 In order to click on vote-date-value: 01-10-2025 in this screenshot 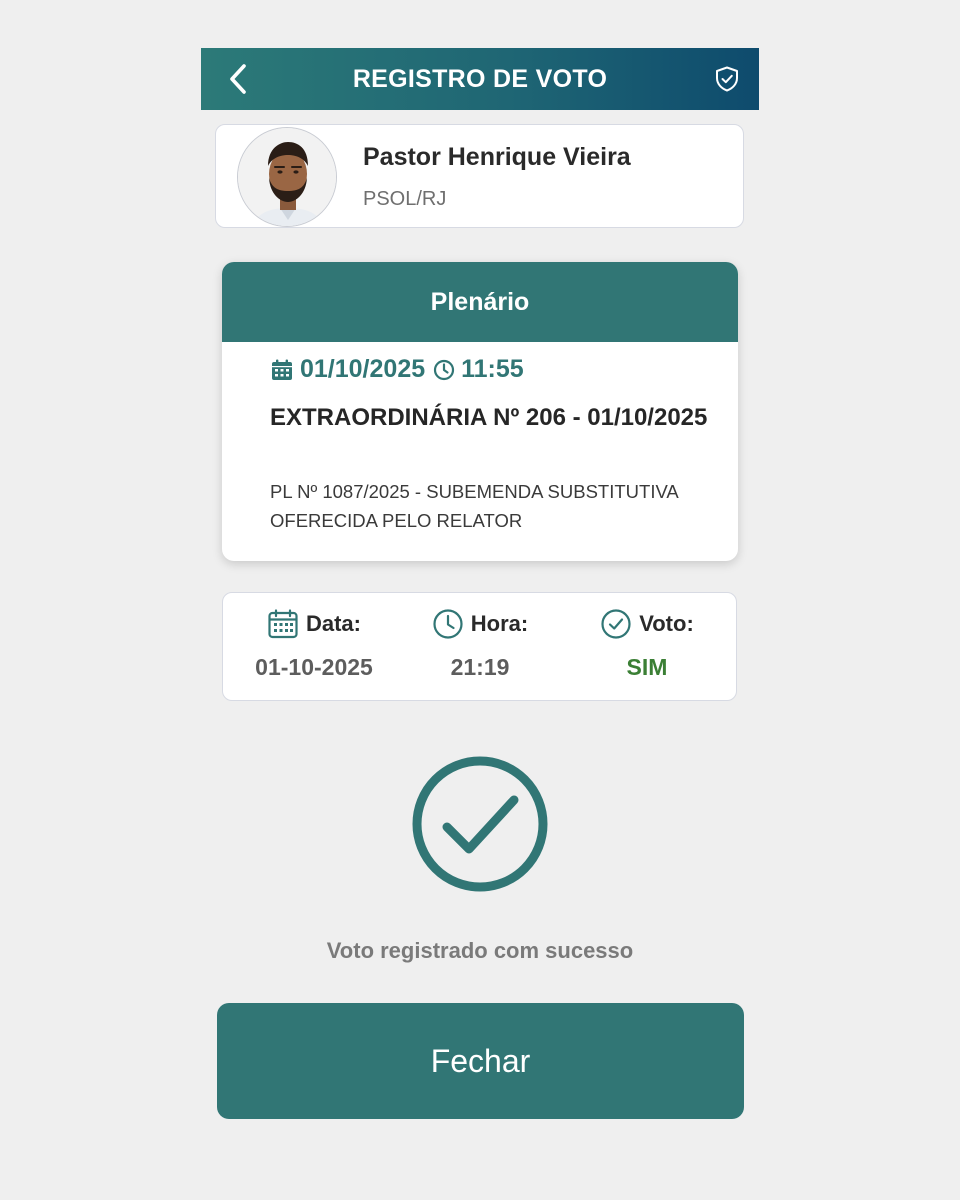, I will do `click(314, 667)`.